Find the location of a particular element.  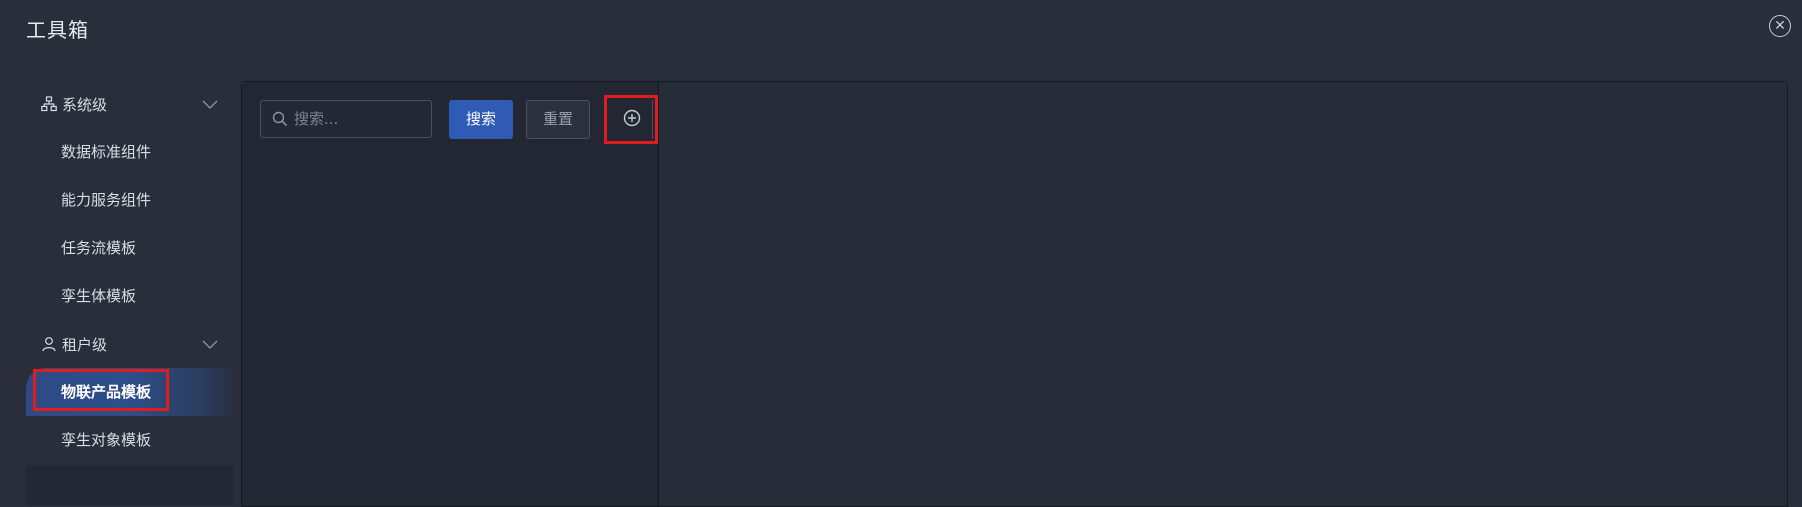

search-icon is located at coordinates (280, 119).